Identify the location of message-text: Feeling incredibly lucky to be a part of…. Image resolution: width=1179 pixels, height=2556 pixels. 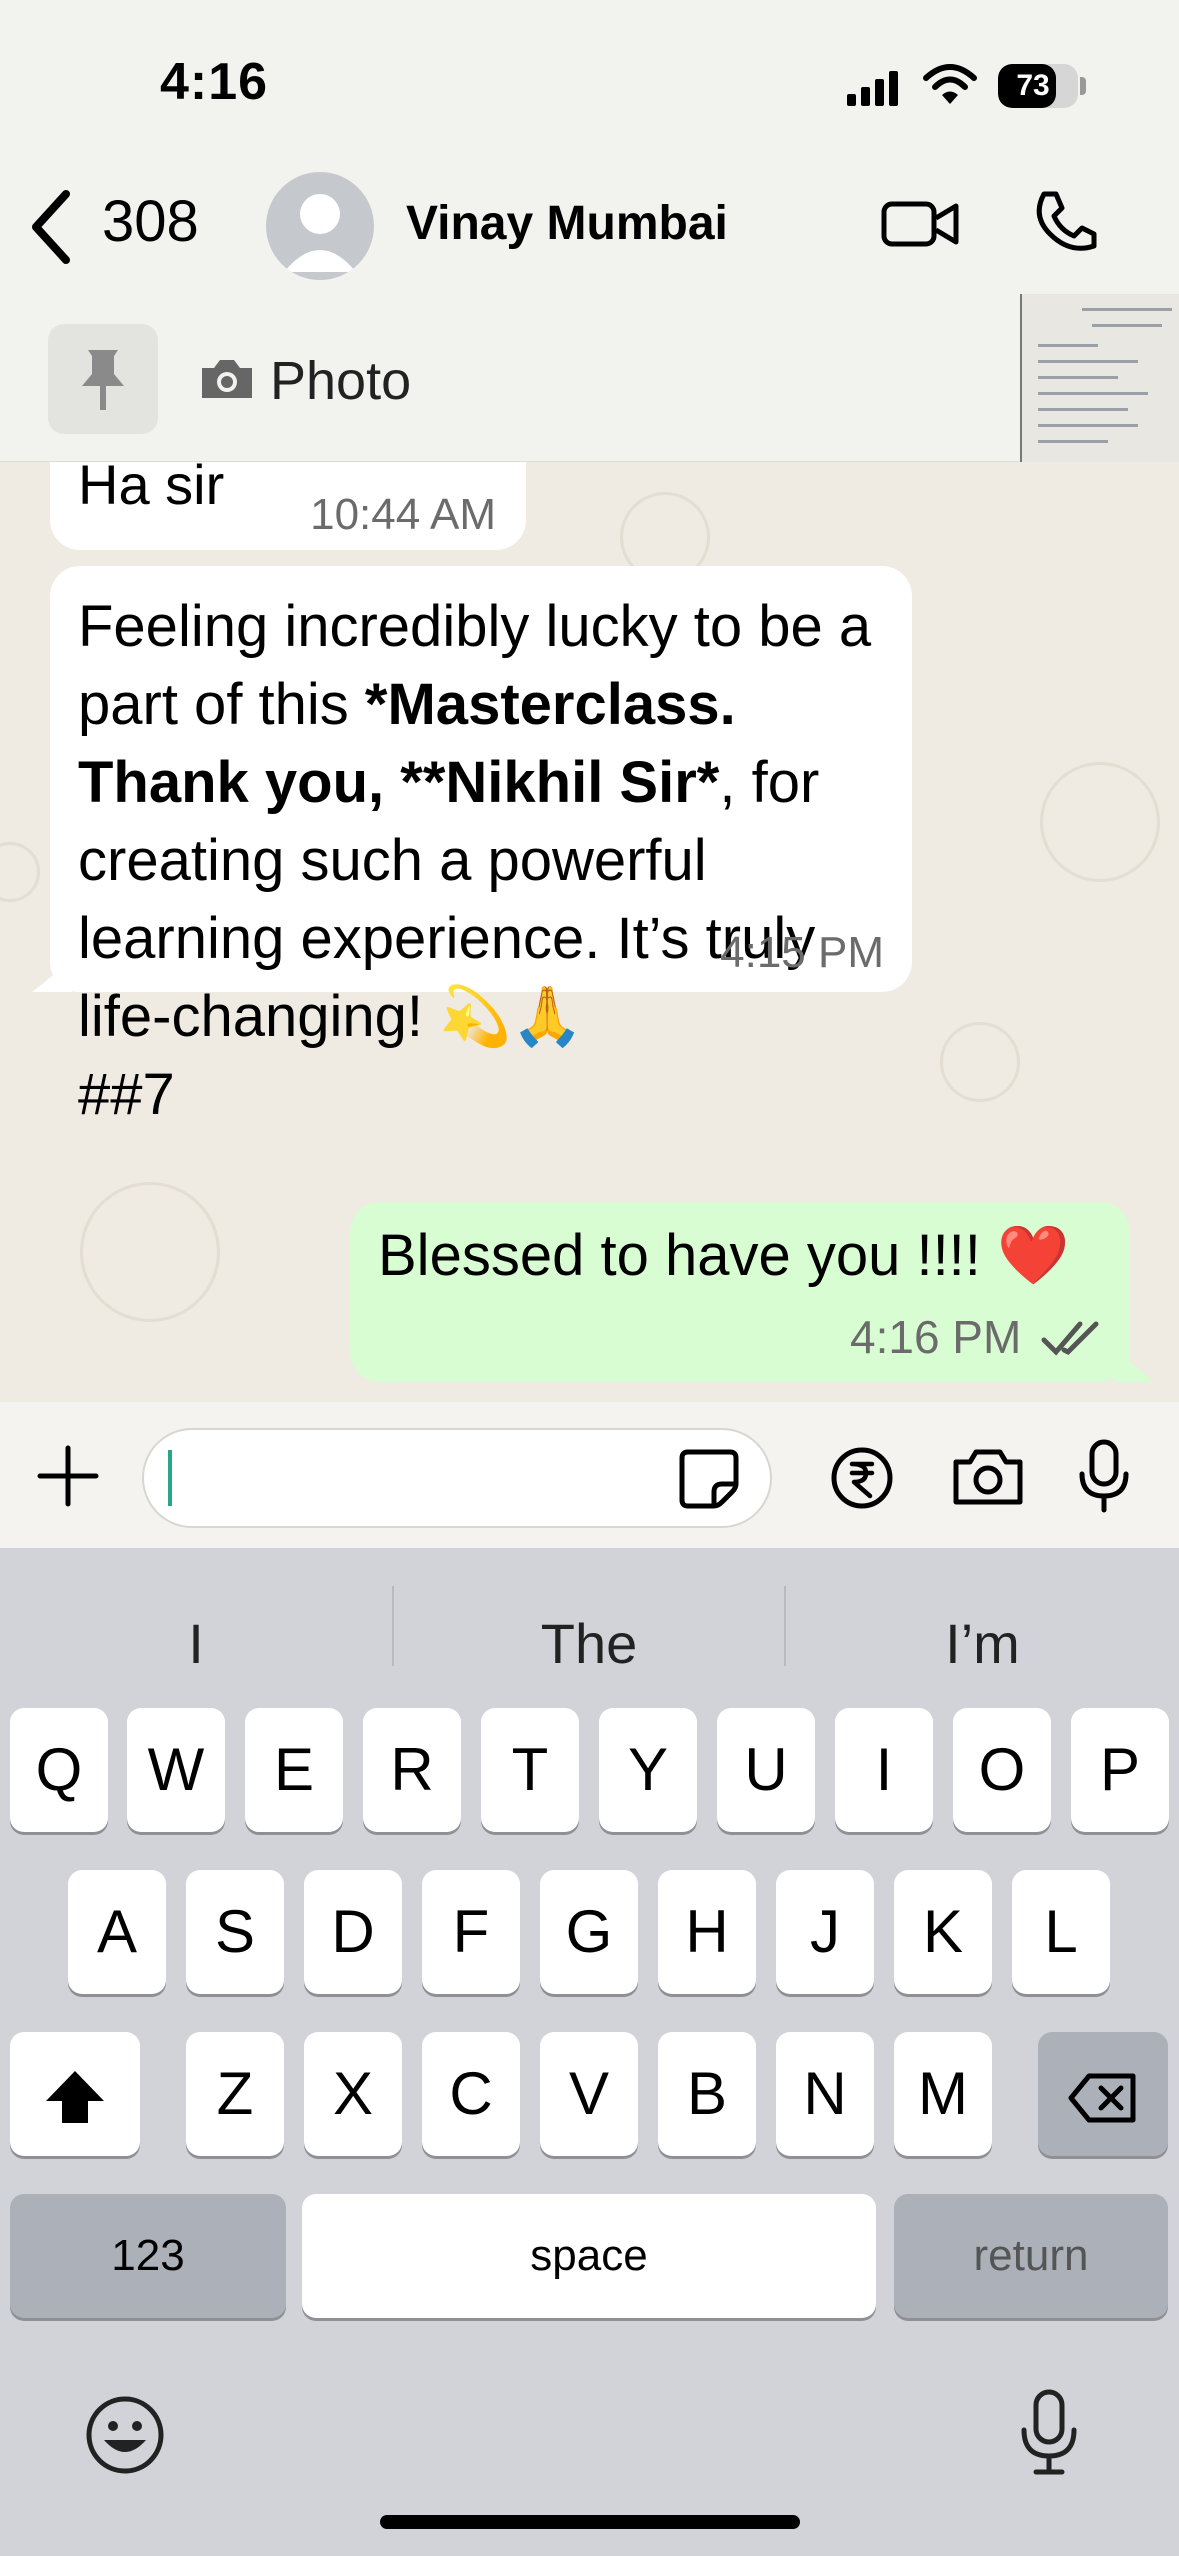
(488, 861).